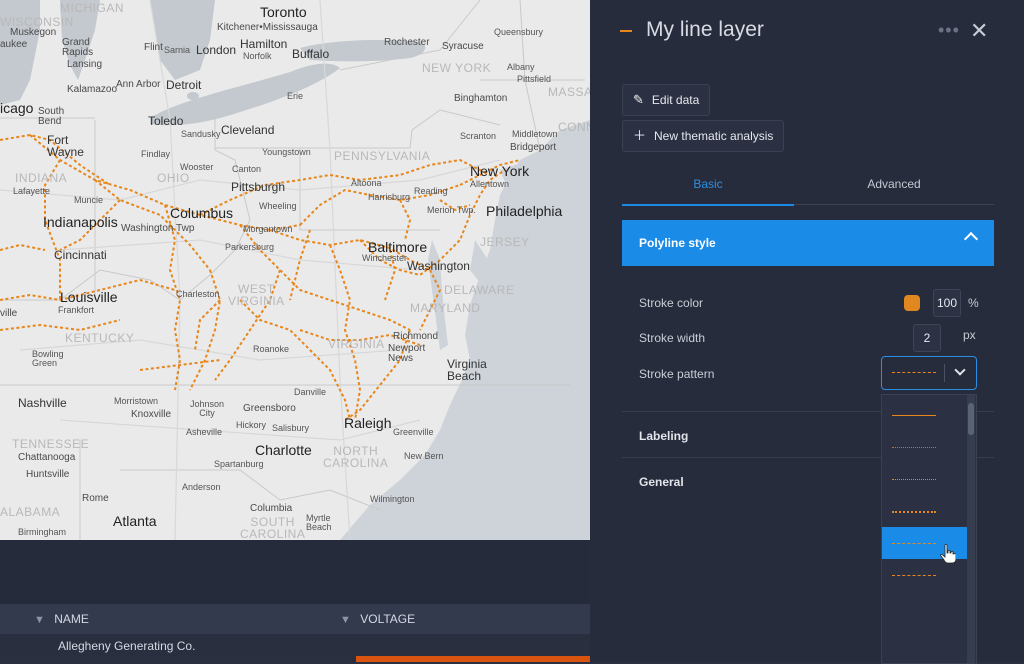 Image resolution: width=1024 pixels, height=664 pixels. I want to click on tab-basic: Basic, so click(708, 188).